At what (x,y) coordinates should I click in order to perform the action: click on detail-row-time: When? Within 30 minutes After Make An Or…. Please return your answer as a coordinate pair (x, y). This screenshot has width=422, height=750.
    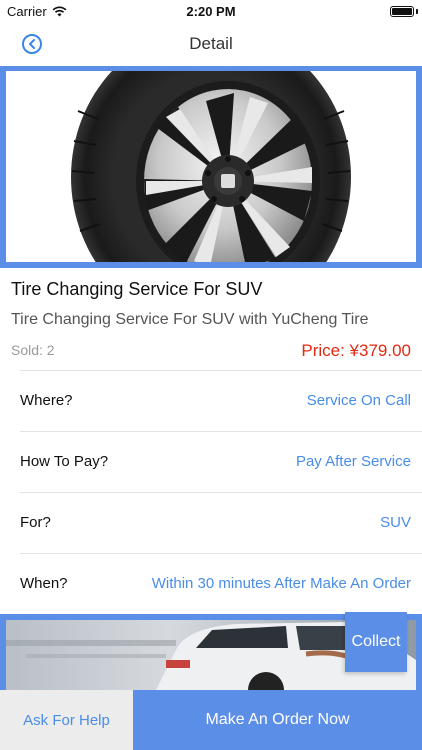
    Looking at the image, I should click on (221, 583).